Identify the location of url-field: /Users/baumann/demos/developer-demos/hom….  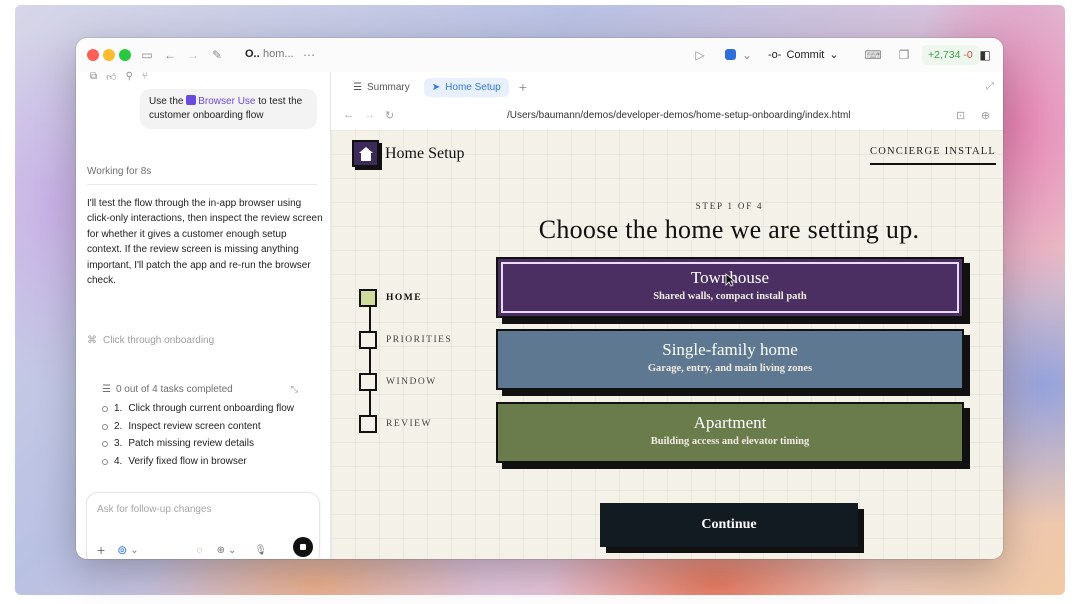
(679, 115).